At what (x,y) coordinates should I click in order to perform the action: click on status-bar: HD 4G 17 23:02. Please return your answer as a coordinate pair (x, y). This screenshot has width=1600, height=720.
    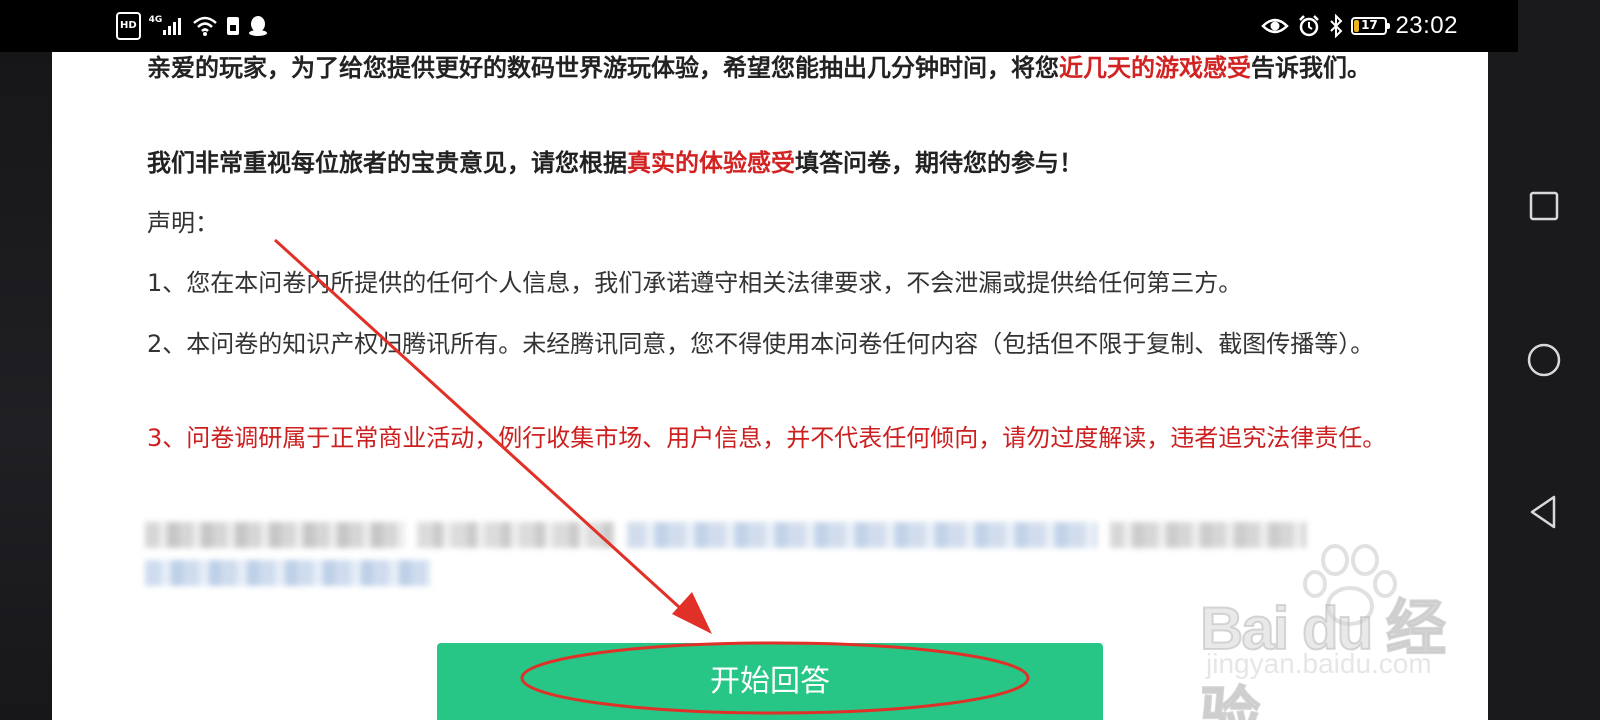
    Looking at the image, I should click on (759, 26).